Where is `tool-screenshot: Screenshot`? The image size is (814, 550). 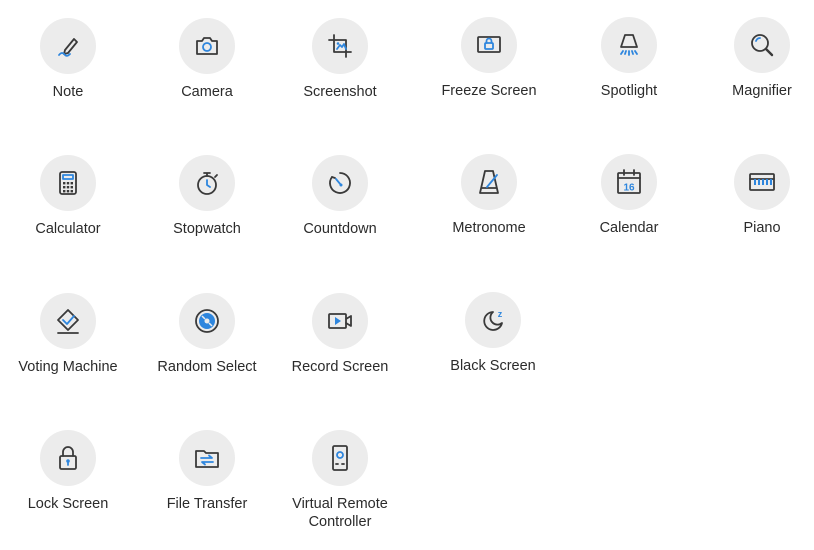 tool-screenshot: Screenshot is located at coordinates (340, 59).